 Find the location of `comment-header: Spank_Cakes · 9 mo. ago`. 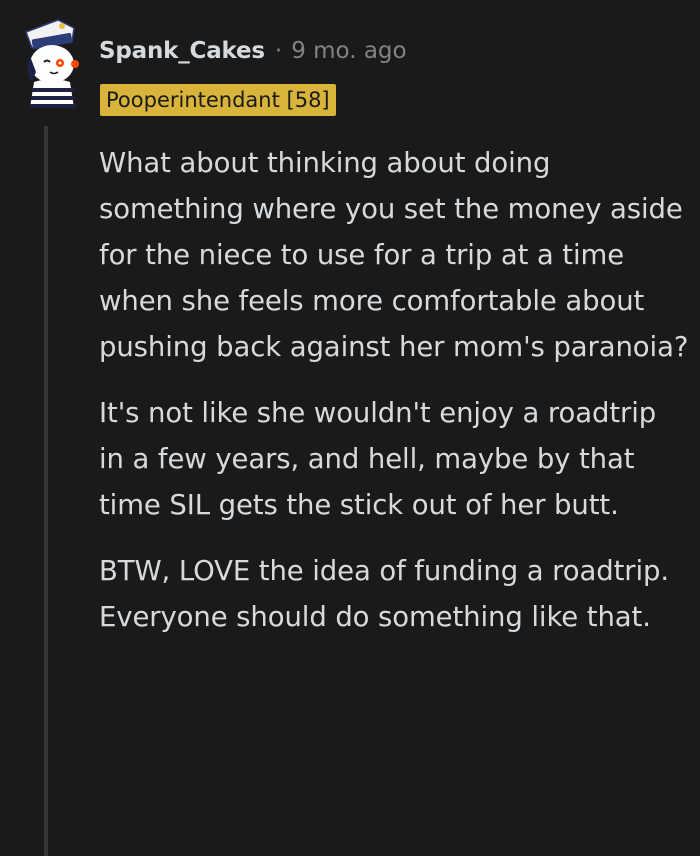

comment-header: Spank_Cakes · 9 mo. ago is located at coordinates (253, 51).